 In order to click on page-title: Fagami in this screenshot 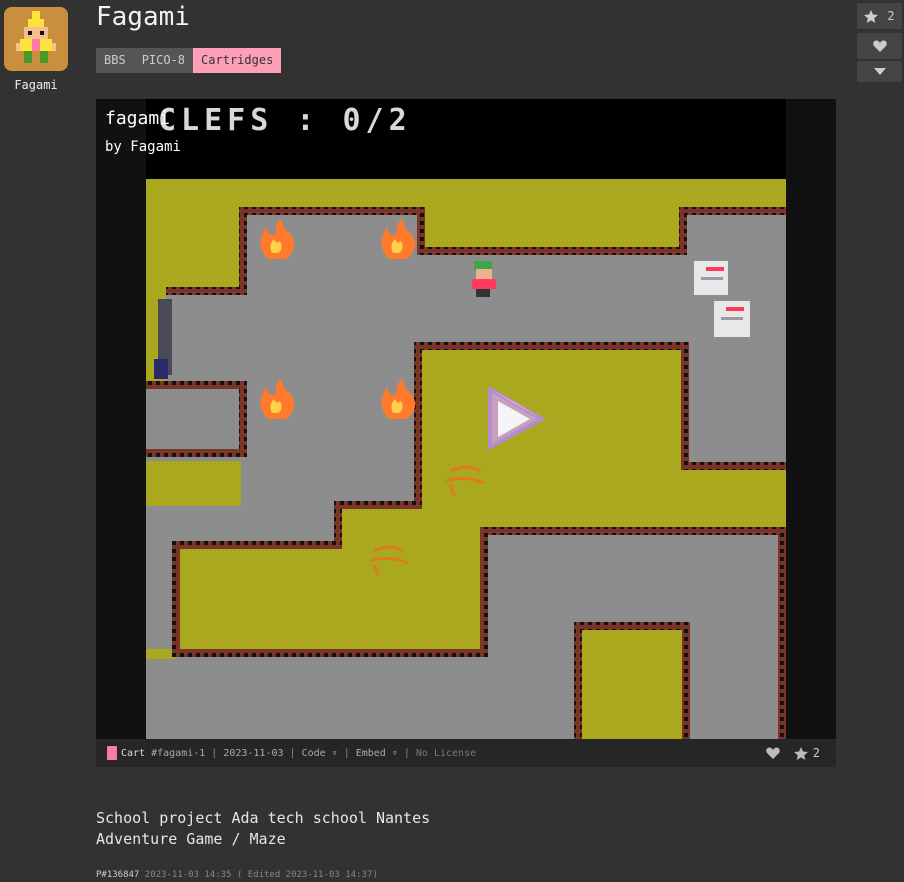, I will do `click(143, 17)`.